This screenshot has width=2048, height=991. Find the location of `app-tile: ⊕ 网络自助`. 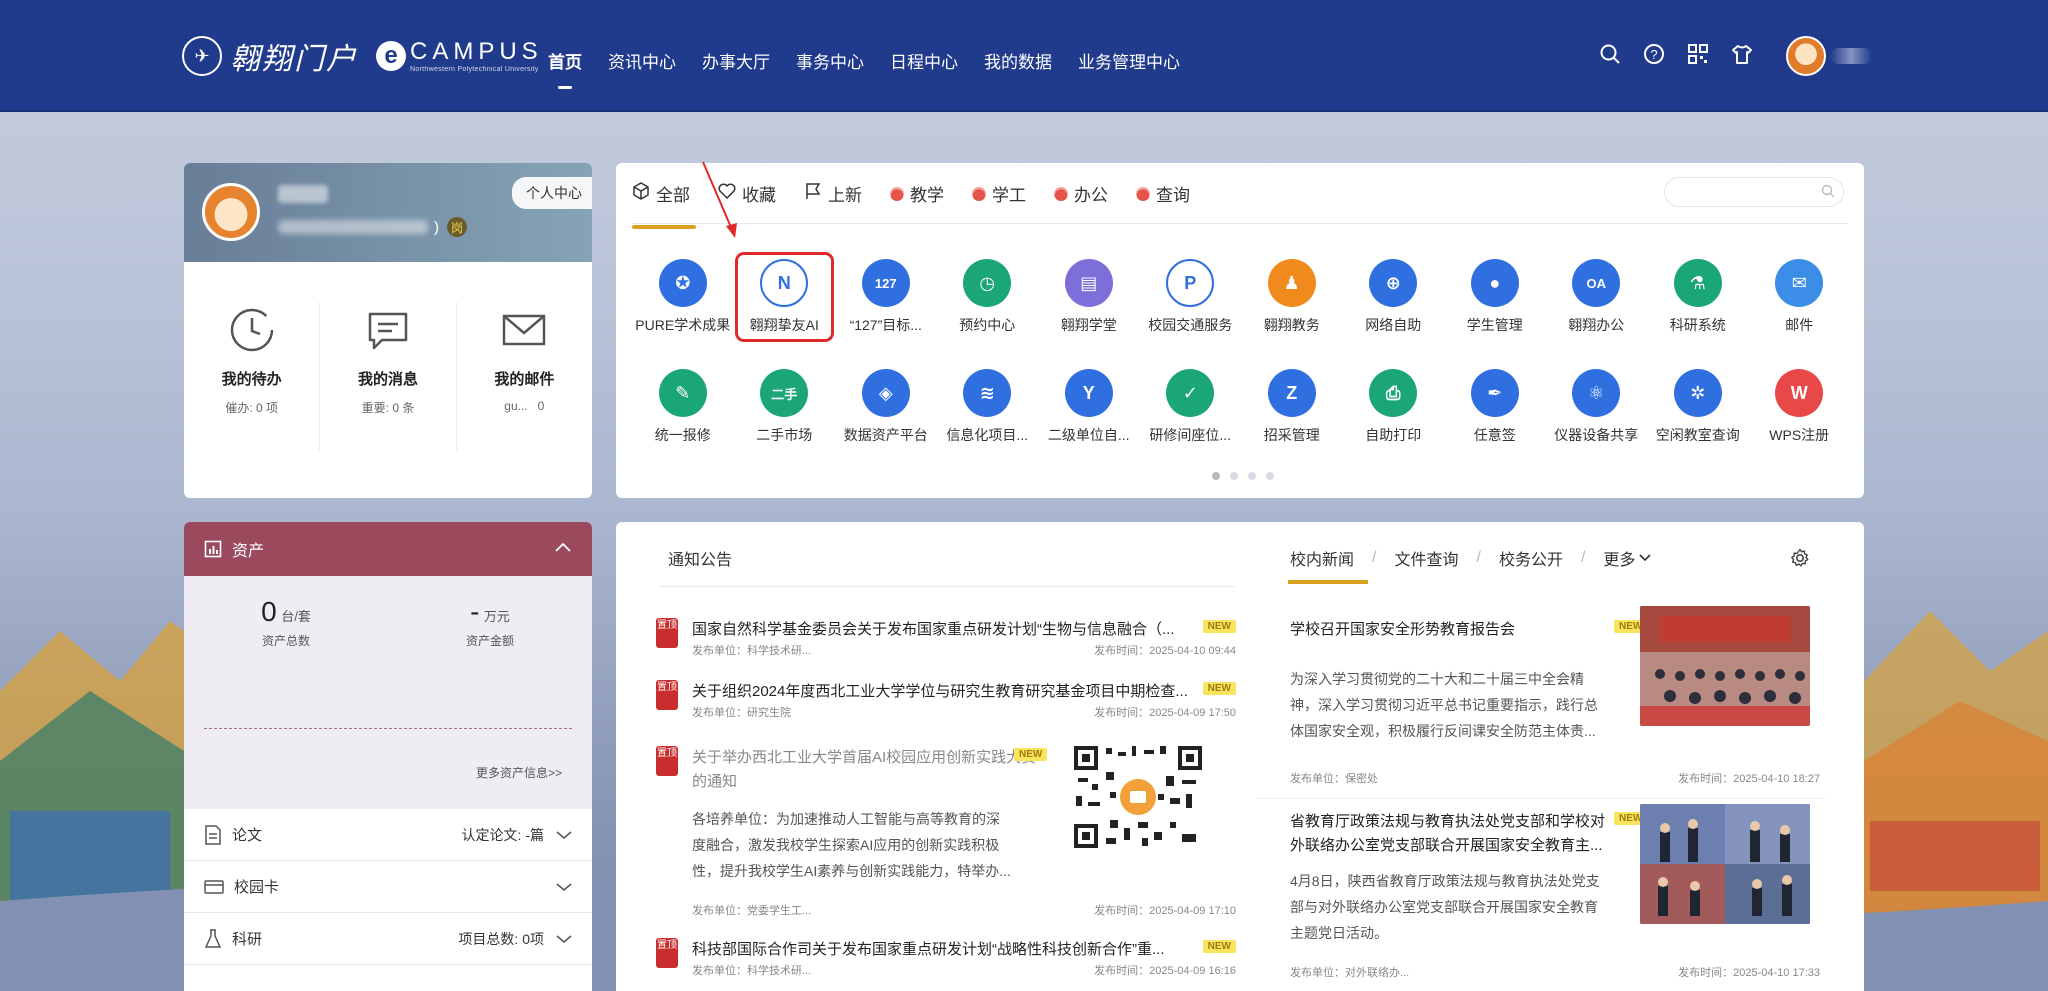

app-tile: ⊕ 网络自助 is located at coordinates (1394, 297).